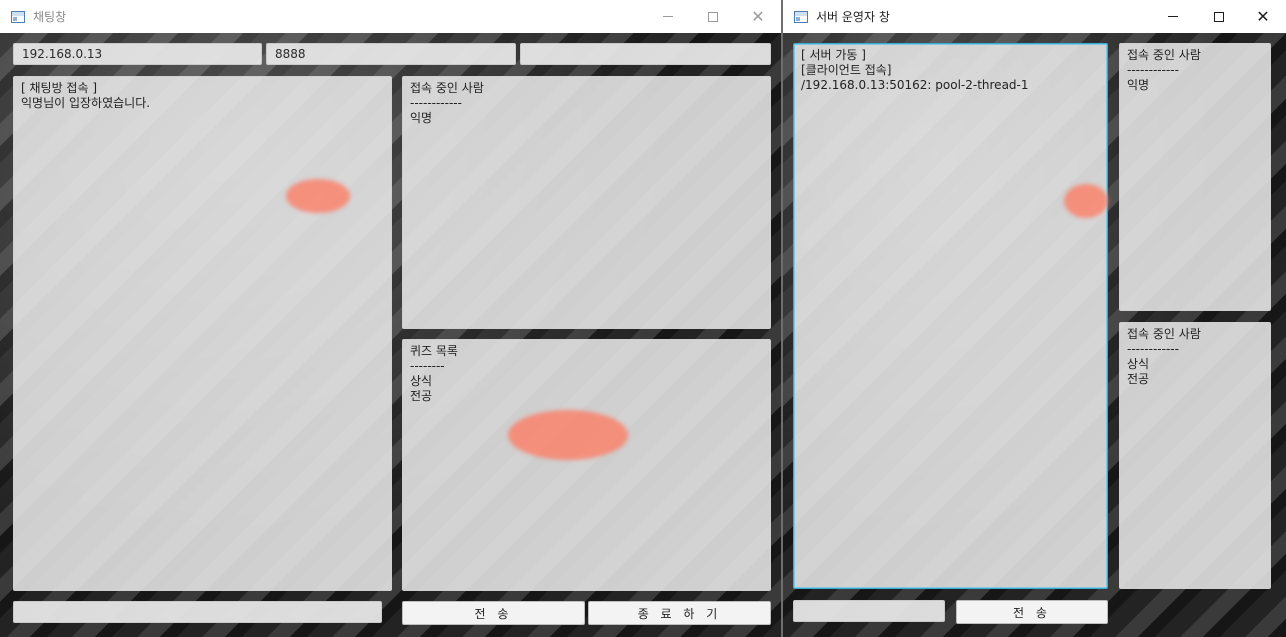  What do you see at coordinates (391, 54) in the screenshot?
I see `port-input: 8888` at bounding box center [391, 54].